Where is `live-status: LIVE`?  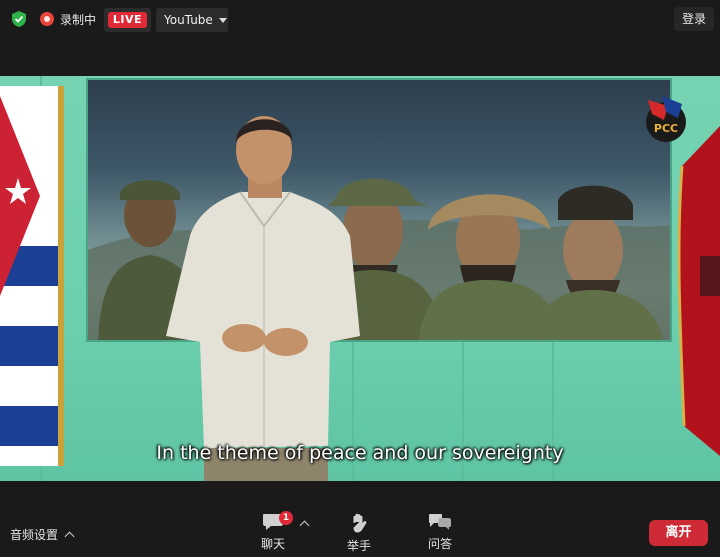
live-status: LIVE is located at coordinates (127, 20).